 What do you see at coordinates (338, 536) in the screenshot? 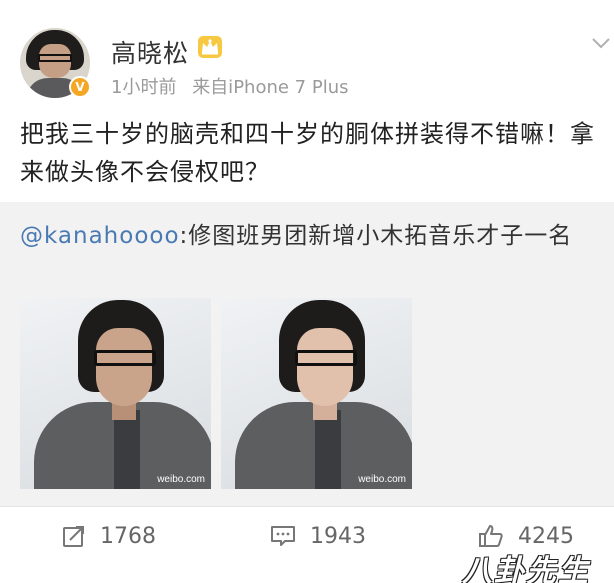
I see `comment-count: 1943` at bounding box center [338, 536].